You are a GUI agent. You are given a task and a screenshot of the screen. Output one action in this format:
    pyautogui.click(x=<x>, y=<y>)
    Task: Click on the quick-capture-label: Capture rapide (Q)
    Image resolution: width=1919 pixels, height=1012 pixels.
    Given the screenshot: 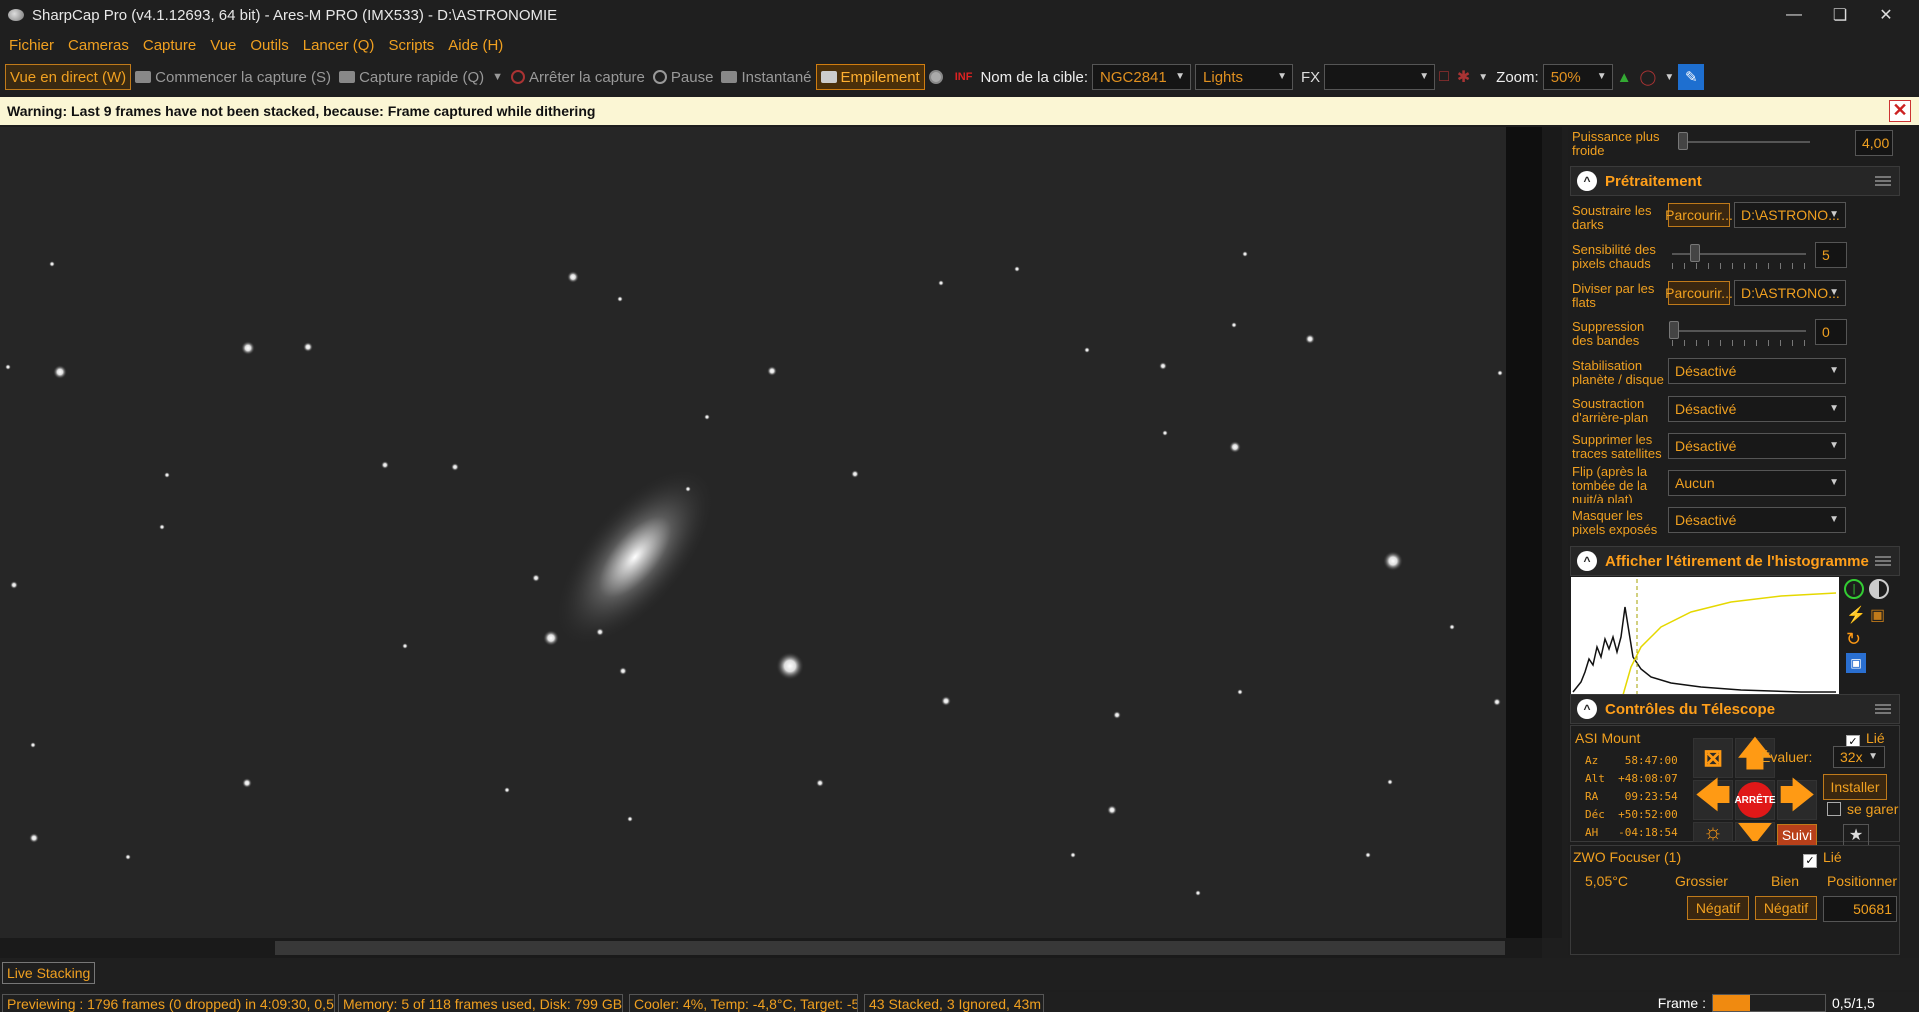 What is the action you would take?
    pyautogui.click(x=422, y=77)
    